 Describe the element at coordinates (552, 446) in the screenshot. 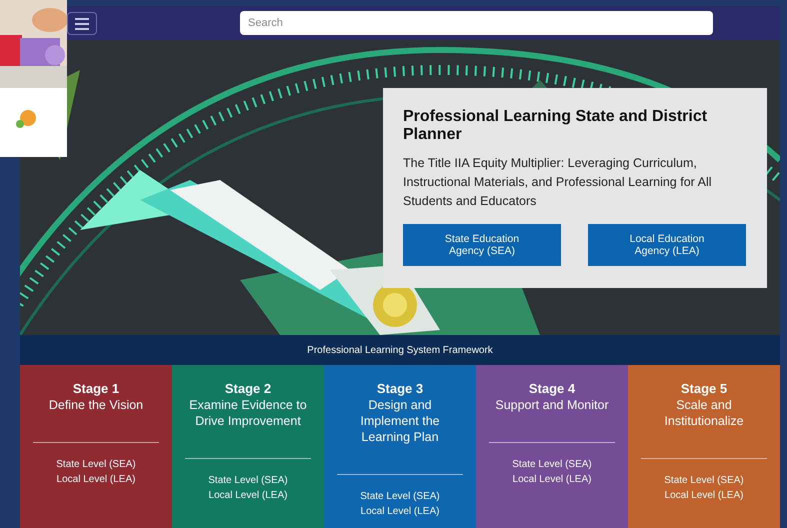

I see `stage-panel: Stage 4 Support and Monitor State Level (SEA) Local Level (LEA)` at that location.